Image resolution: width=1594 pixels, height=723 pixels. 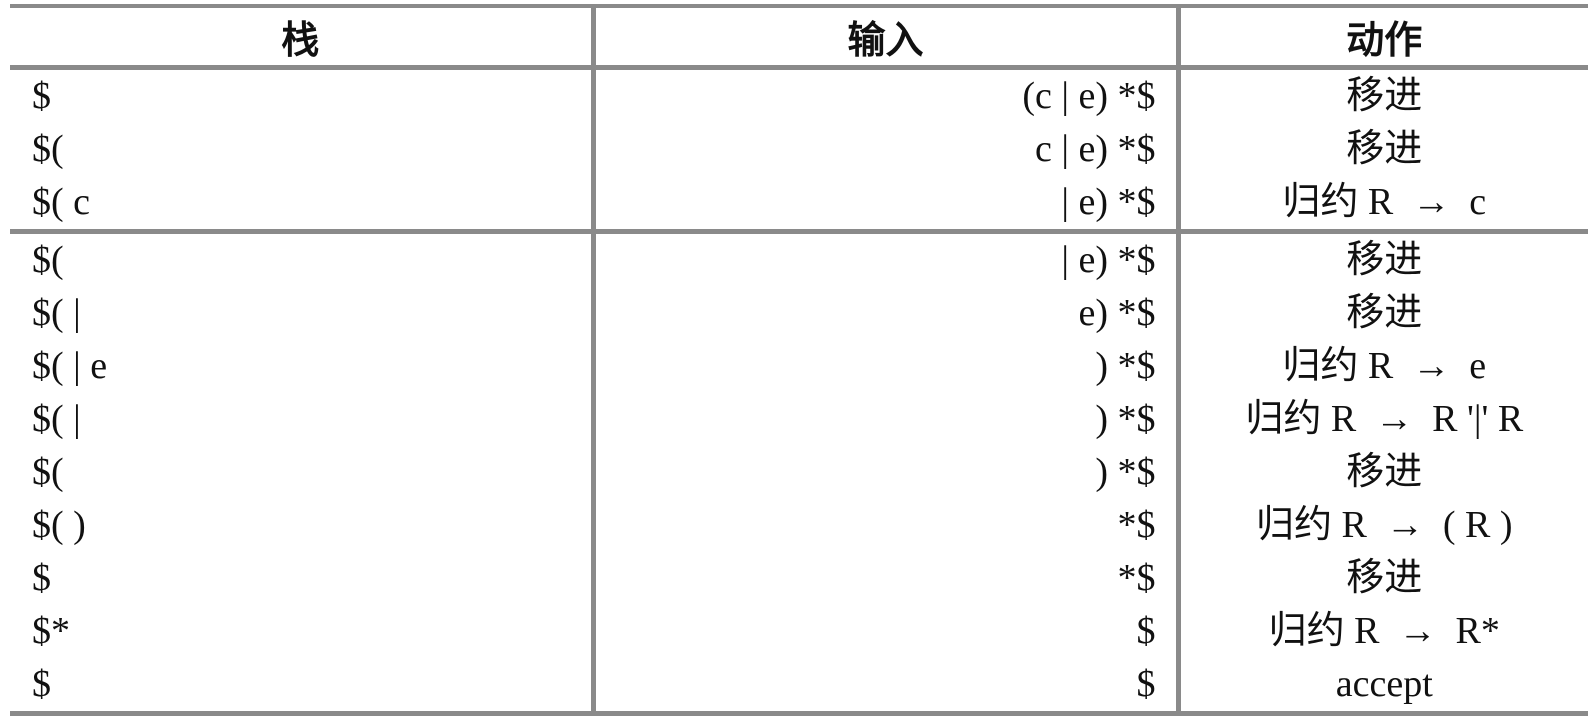 I want to click on input-cell: e) *$, so click(x=887, y=313).